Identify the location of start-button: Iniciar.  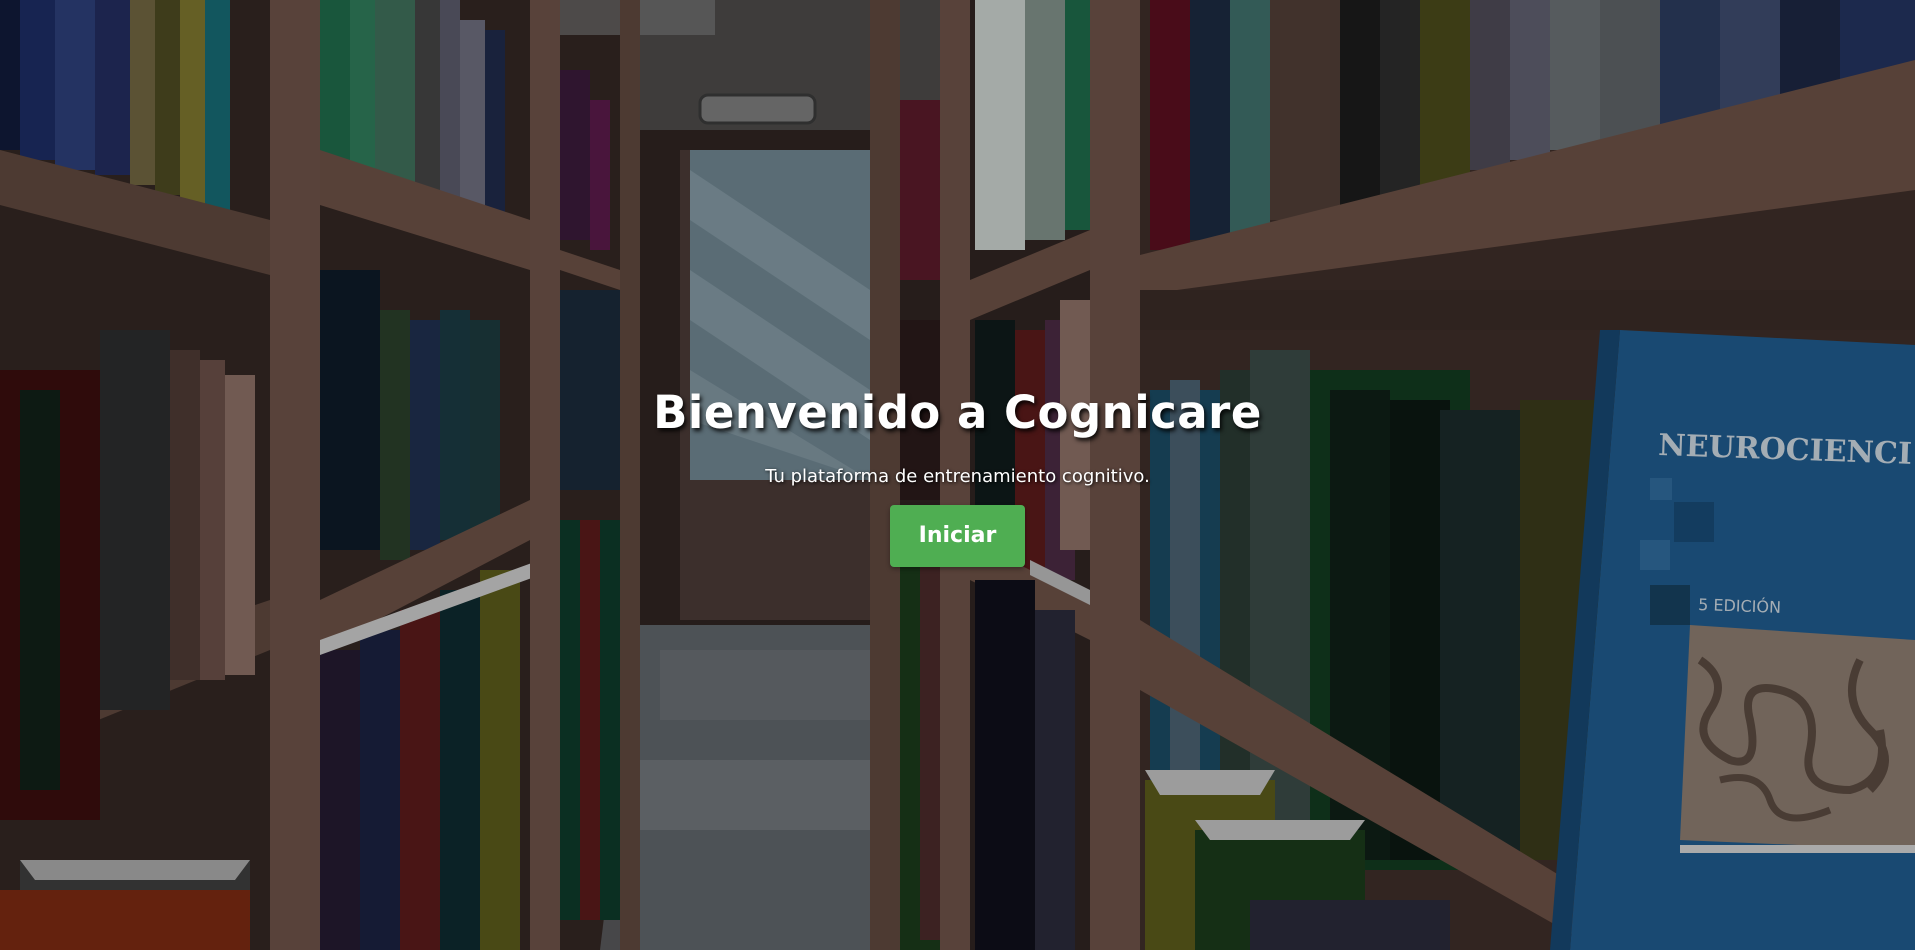
(957, 536).